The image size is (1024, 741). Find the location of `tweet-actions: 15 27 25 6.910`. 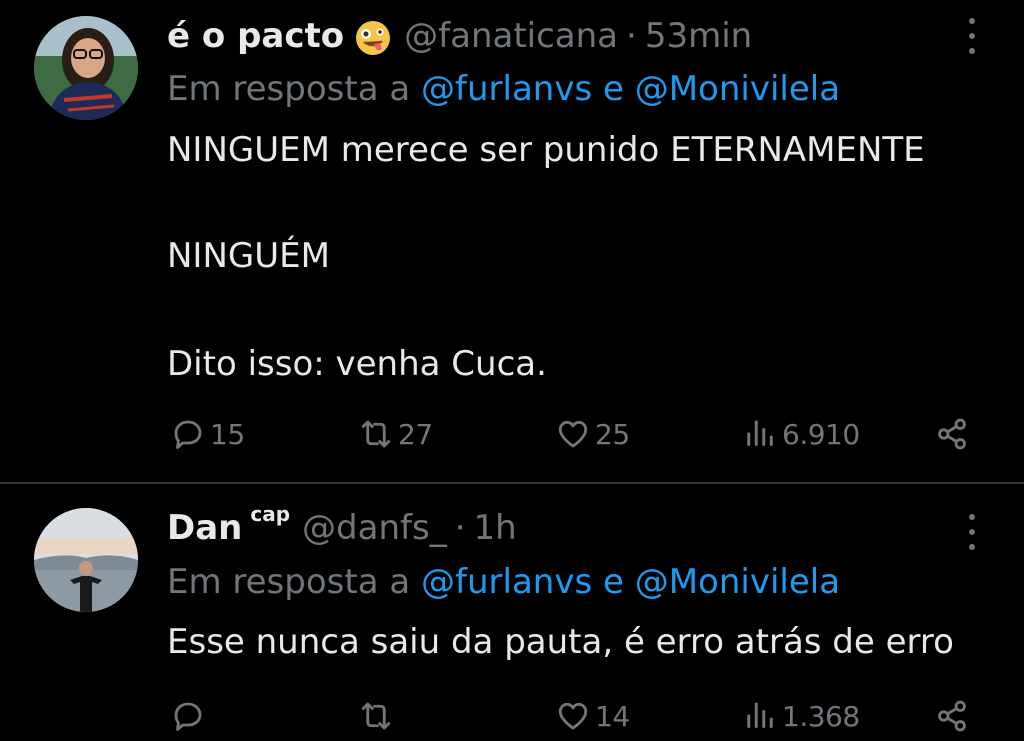

tweet-actions: 15 27 25 6.910 is located at coordinates (512, 434).